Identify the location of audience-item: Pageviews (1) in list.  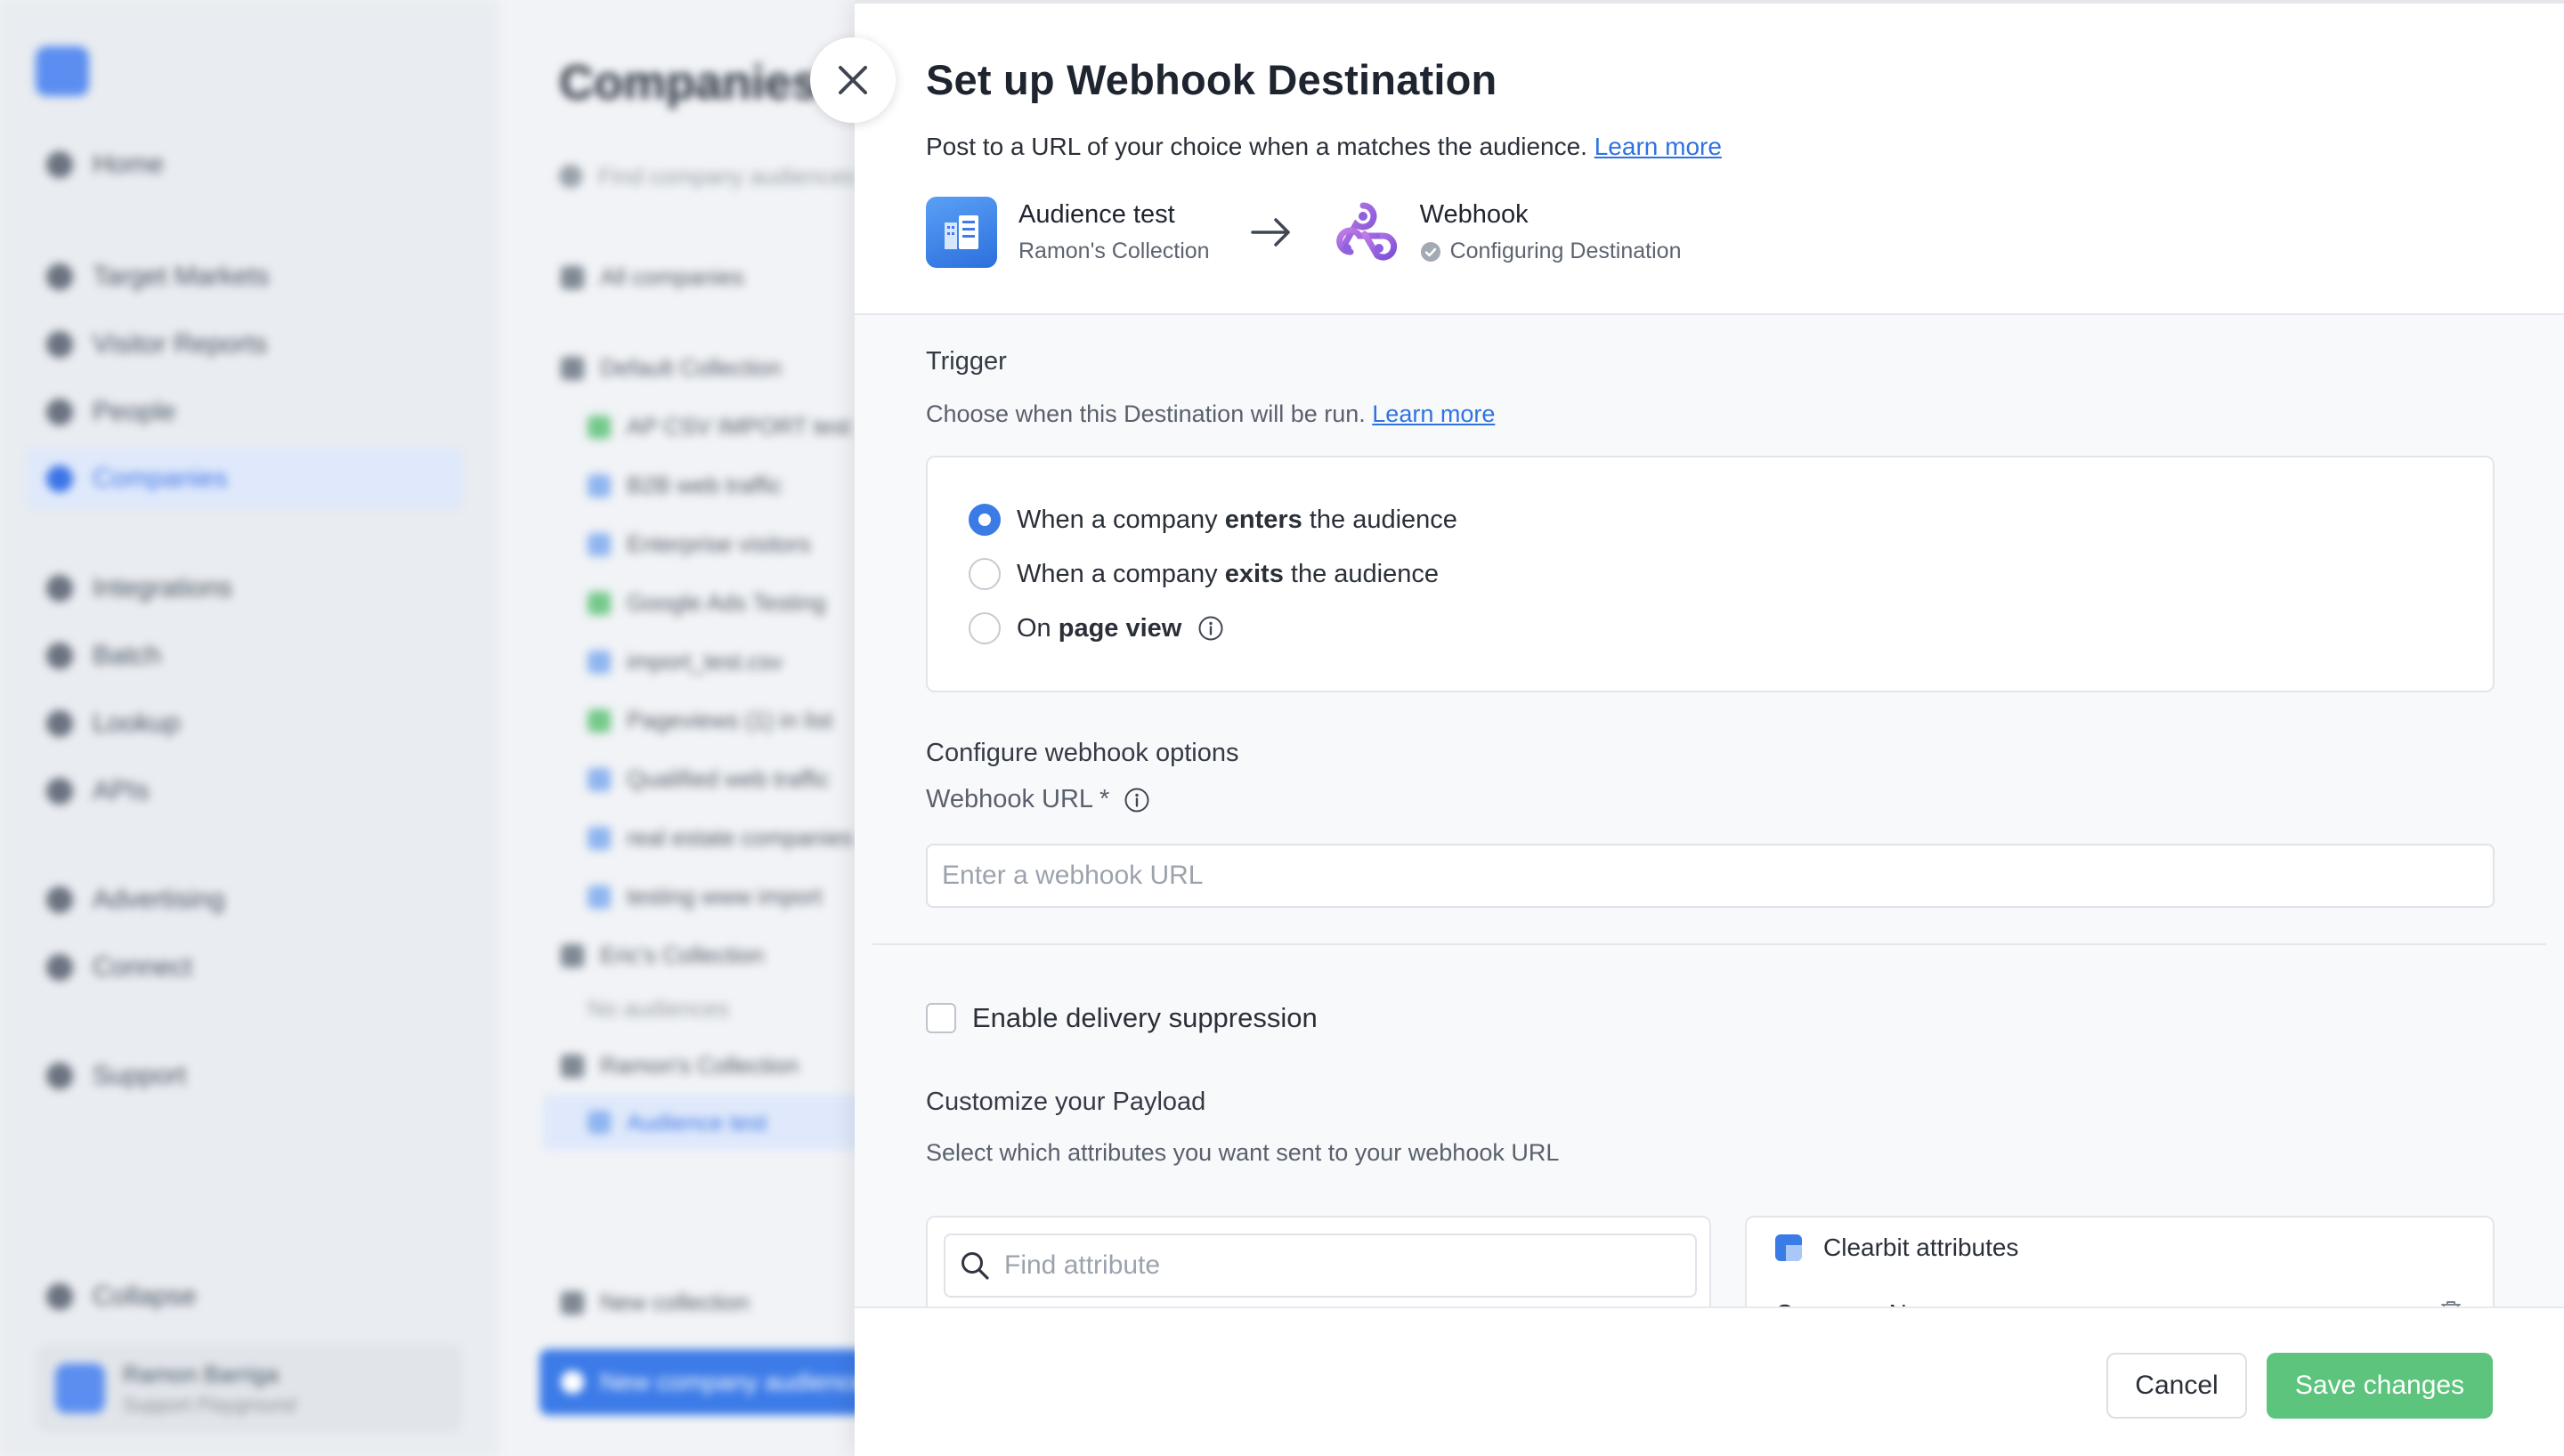
(710, 720).